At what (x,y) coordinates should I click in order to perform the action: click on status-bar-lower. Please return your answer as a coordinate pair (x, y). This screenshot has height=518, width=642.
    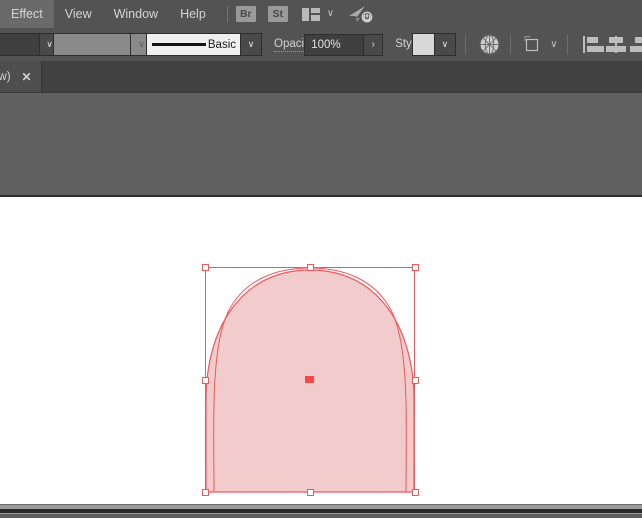
    Looking at the image, I should click on (321, 511).